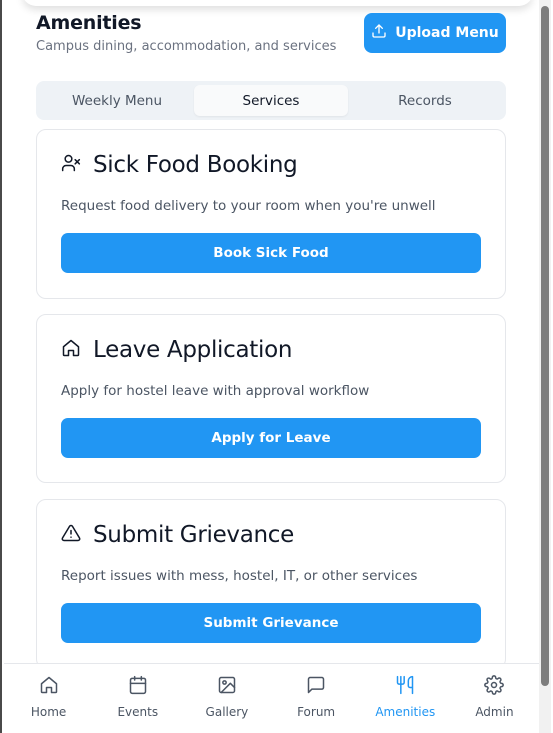 Image resolution: width=553 pixels, height=733 pixels. What do you see at coordinates (316, 711) in the screenshot?
I see `nav-label: Forum` at bounding box center [316, 711].